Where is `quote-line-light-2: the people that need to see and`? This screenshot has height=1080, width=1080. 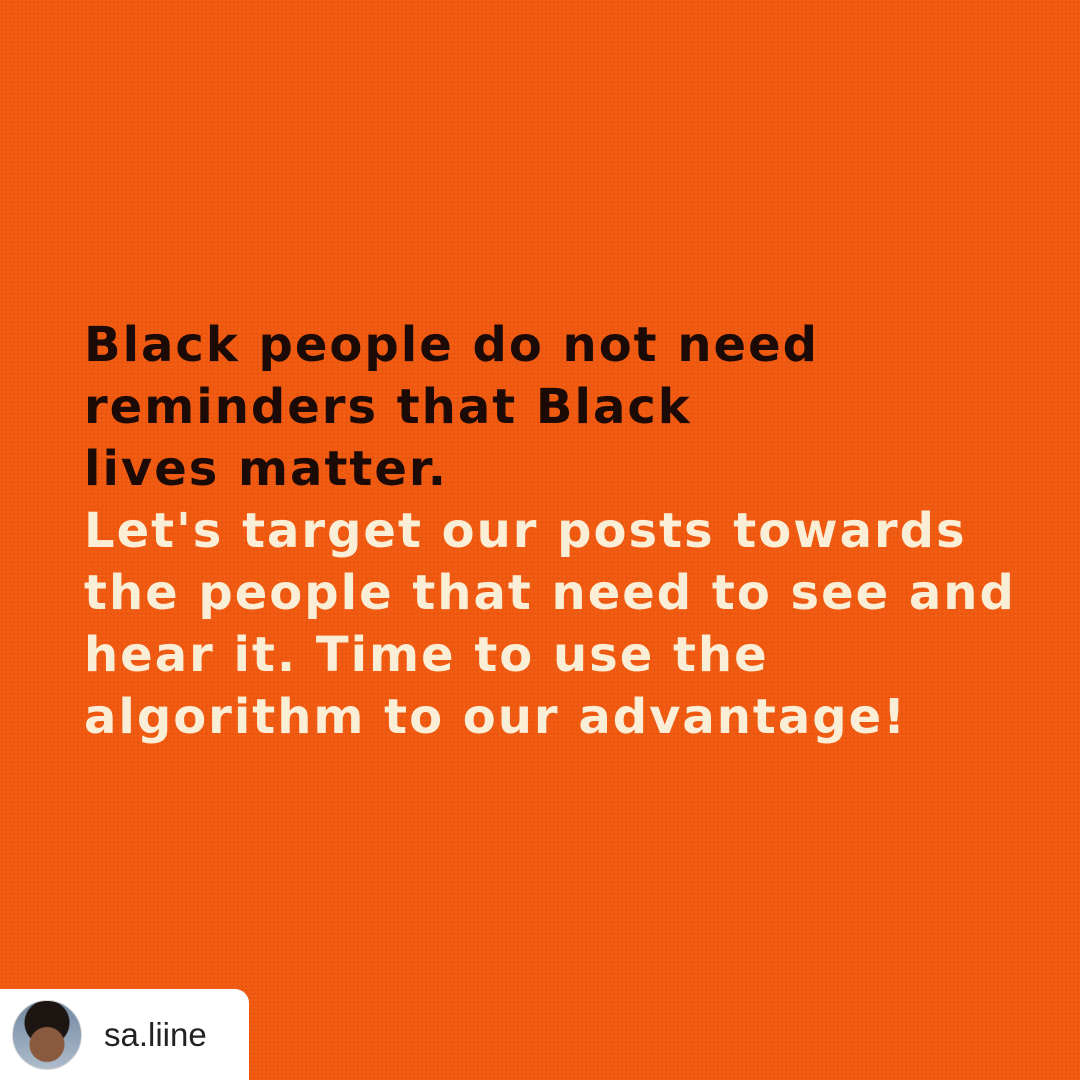 quote-line-light-2: the people that need to see and is located at coordinates (550, 593).